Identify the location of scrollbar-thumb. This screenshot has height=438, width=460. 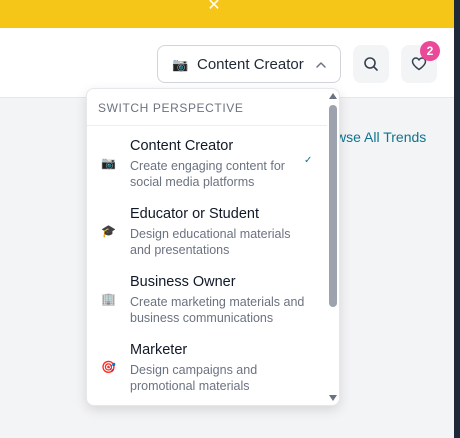
(333, 206).